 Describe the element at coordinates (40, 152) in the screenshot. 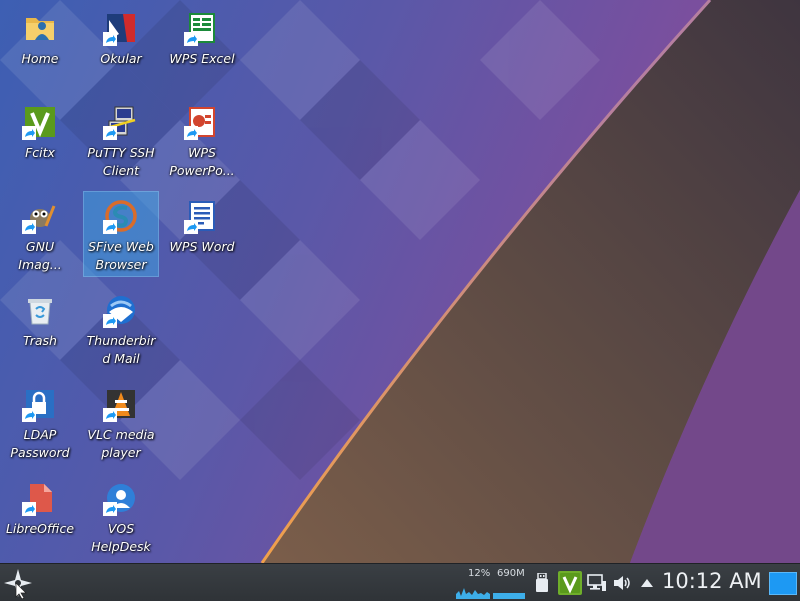

I see `desktop-icon-label: Fcitx` at that location.